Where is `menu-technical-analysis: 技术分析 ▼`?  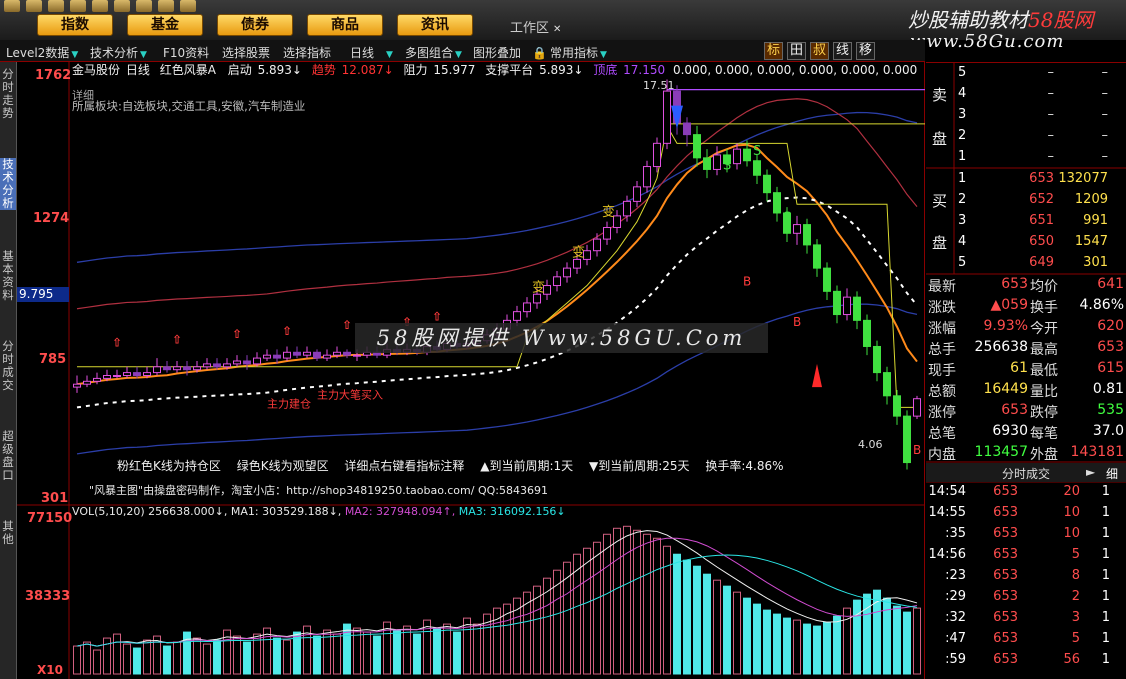 menu-technical-analysis: 技术分析 ▼ is located at coordinates (118, 52).